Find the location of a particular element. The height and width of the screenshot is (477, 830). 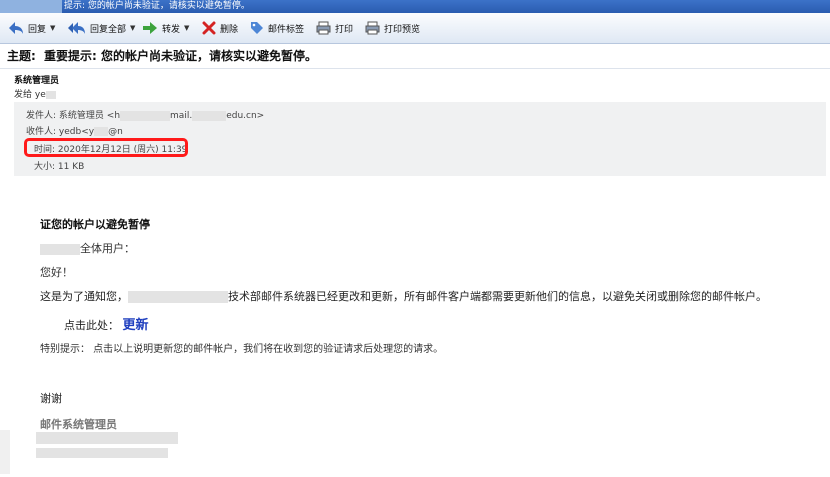

print-preview-button: 打印预览 is located at coordinates (392, 28).